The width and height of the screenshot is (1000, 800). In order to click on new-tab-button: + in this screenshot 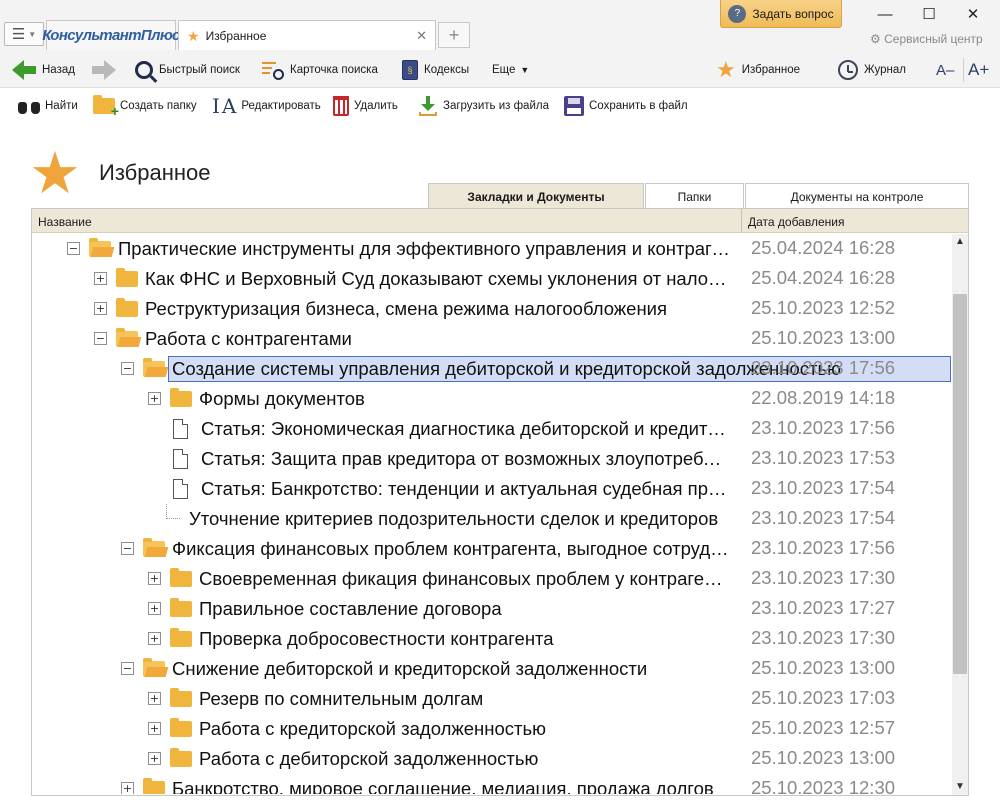, I will do `click(454, 35)`.